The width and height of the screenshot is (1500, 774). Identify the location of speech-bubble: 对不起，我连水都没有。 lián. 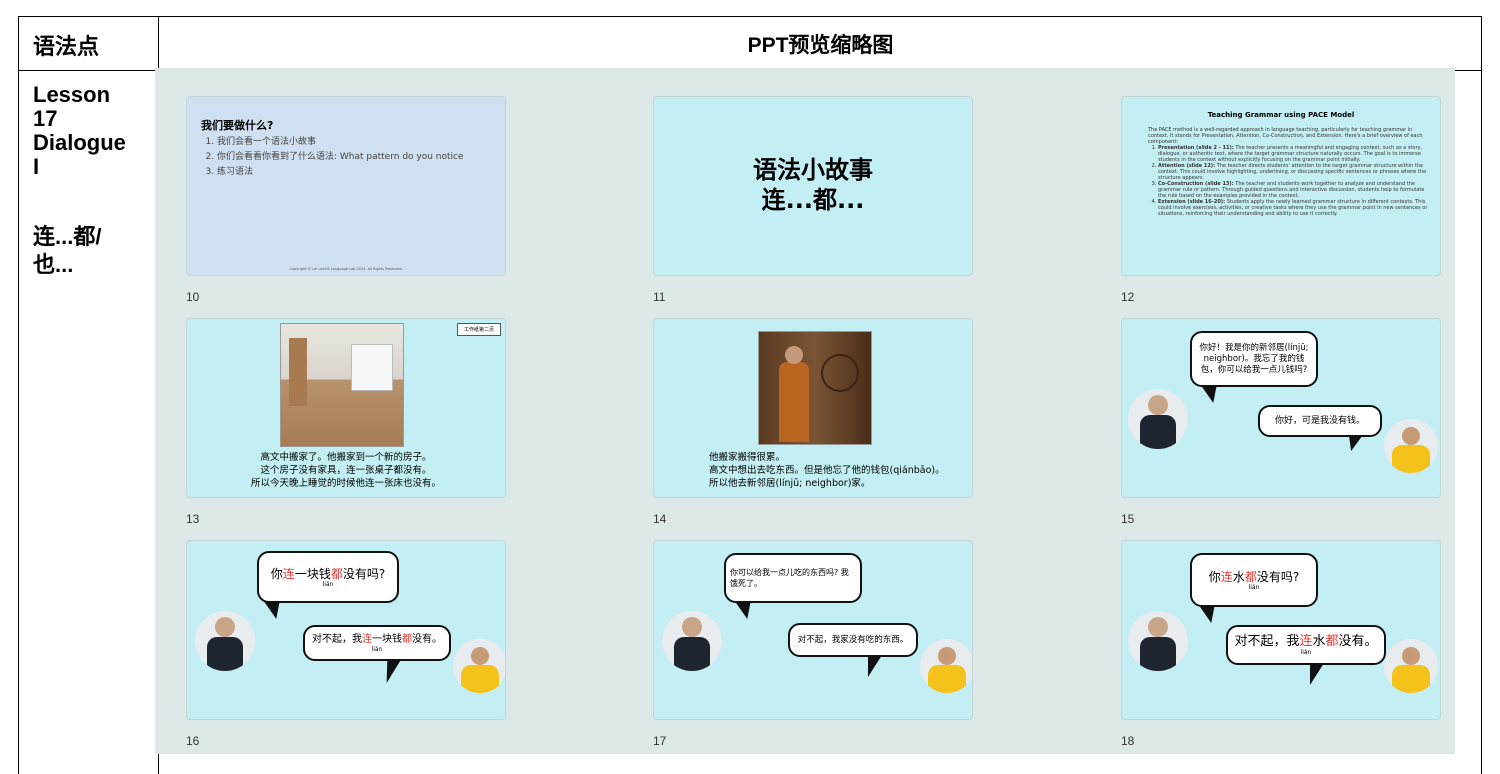
(1306, 645).